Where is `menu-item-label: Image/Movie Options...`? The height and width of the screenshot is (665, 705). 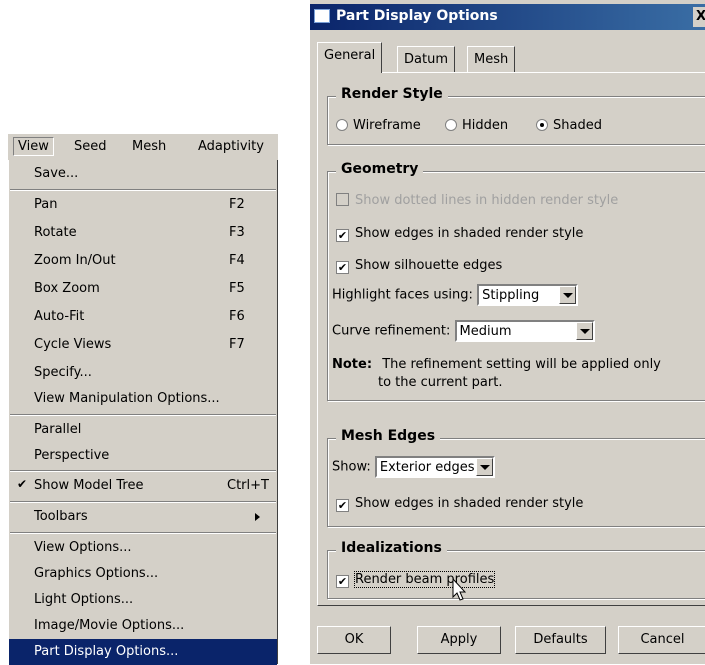
menu-item-label: Image/Movie Options... is located at coordinates (109, 625).